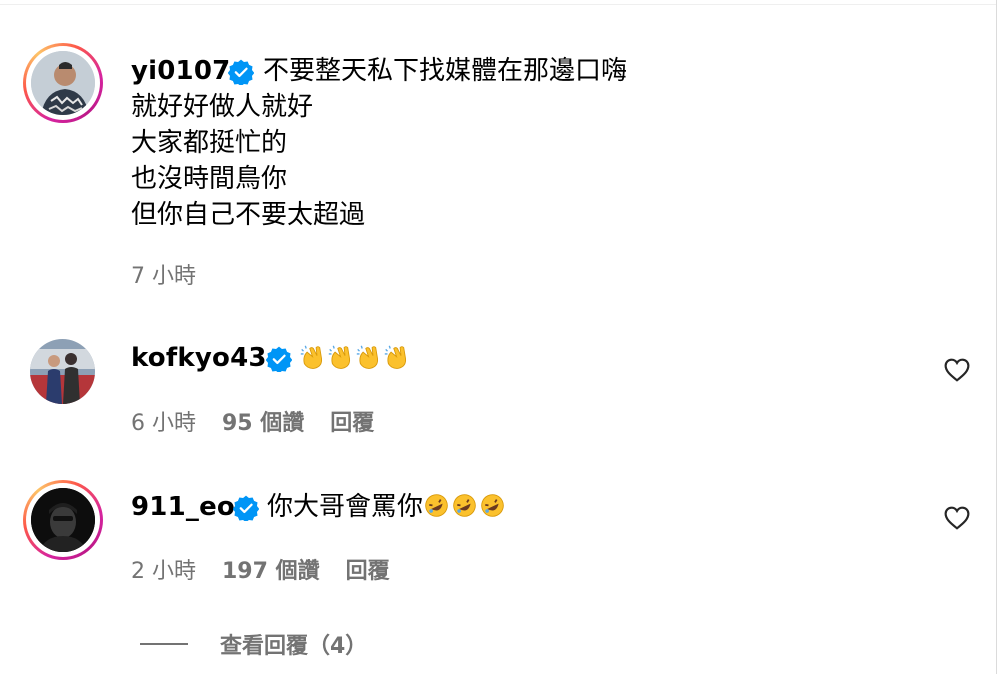  I want to click on likes-count: 95 個讚, so click(263, 424).